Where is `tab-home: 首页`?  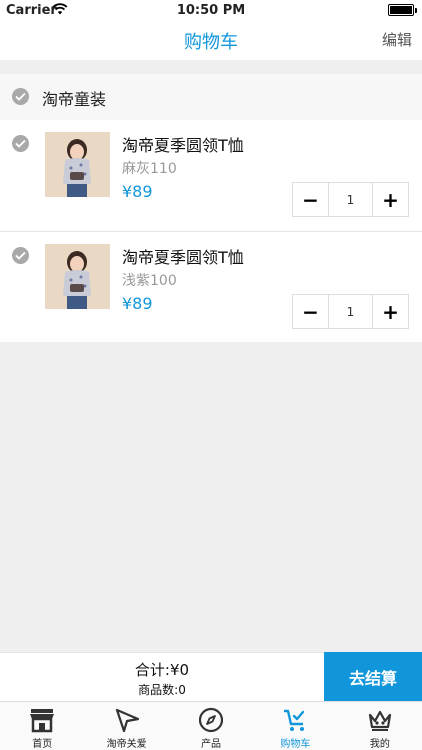
tab-home: 首页 is located at coordinates (42, 726).